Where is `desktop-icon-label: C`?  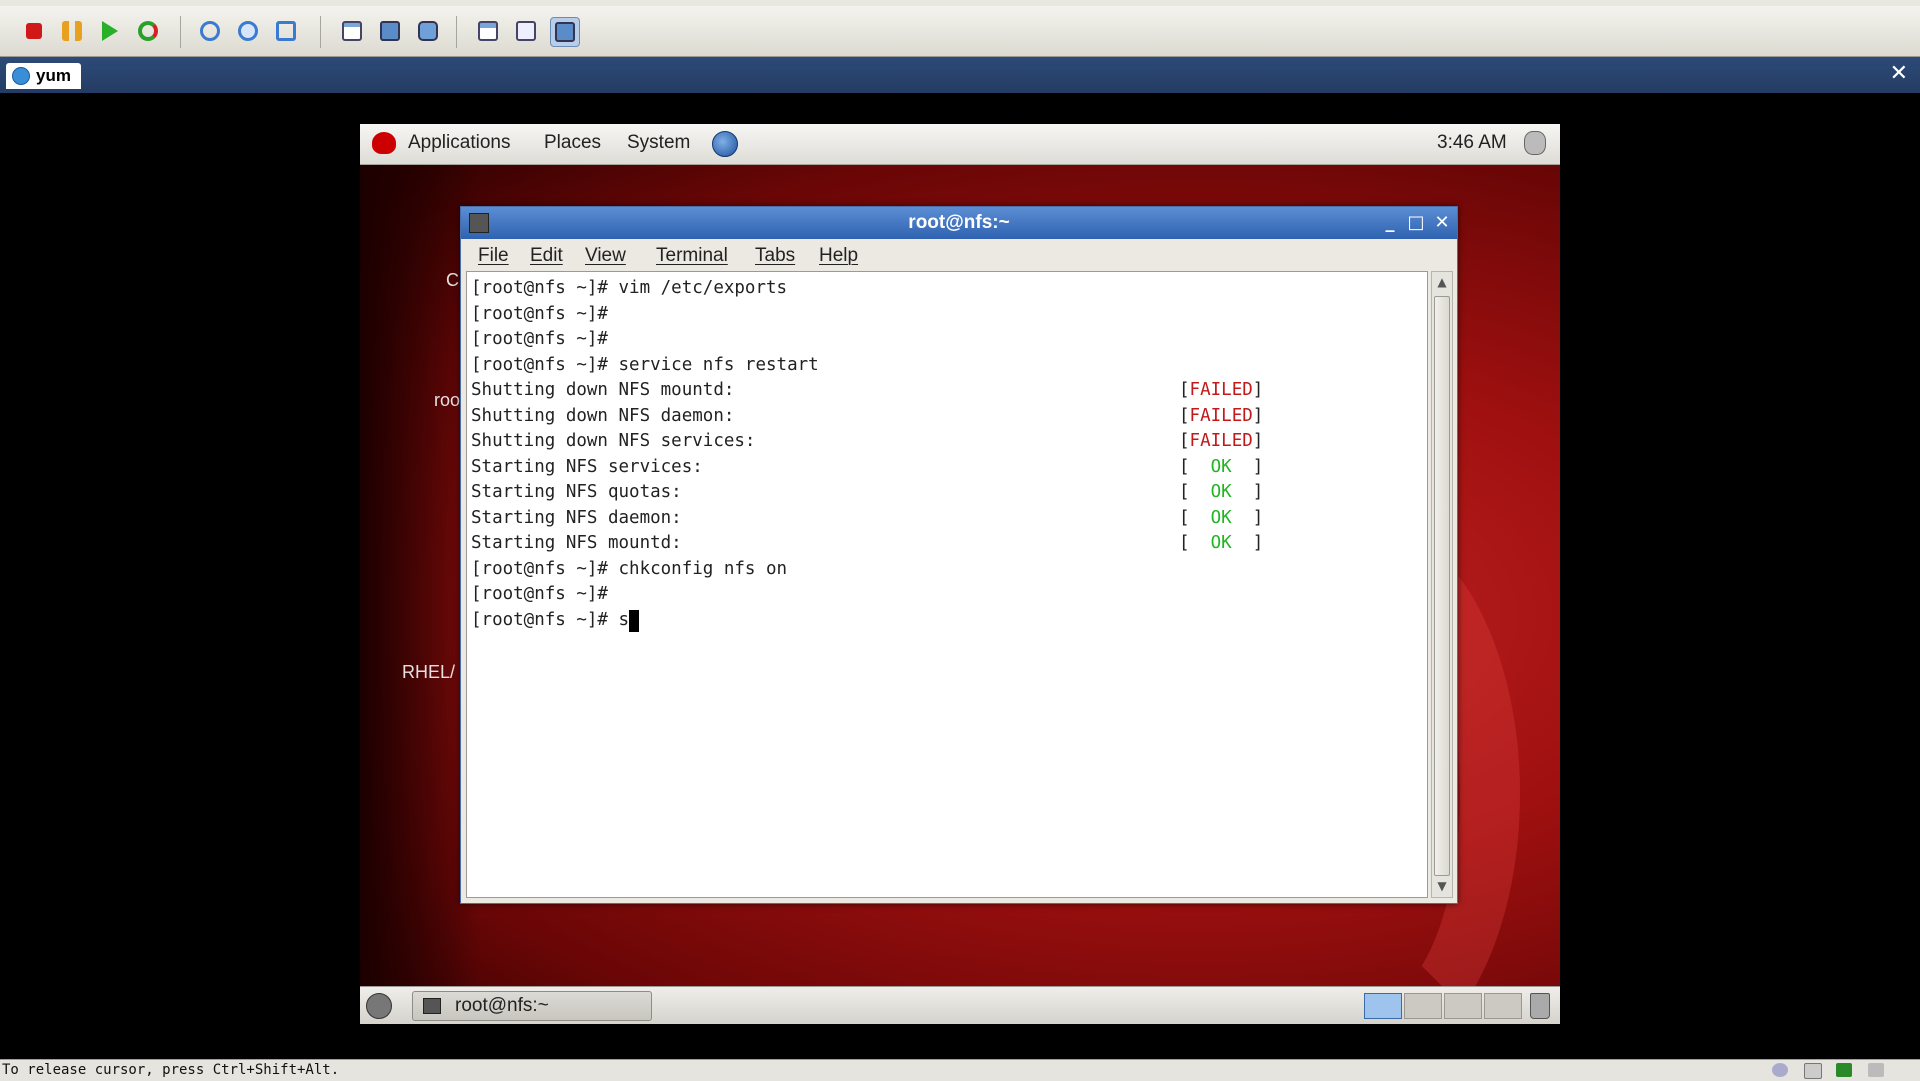 desktop-icon-label: C is located at coordinates (452, 280).